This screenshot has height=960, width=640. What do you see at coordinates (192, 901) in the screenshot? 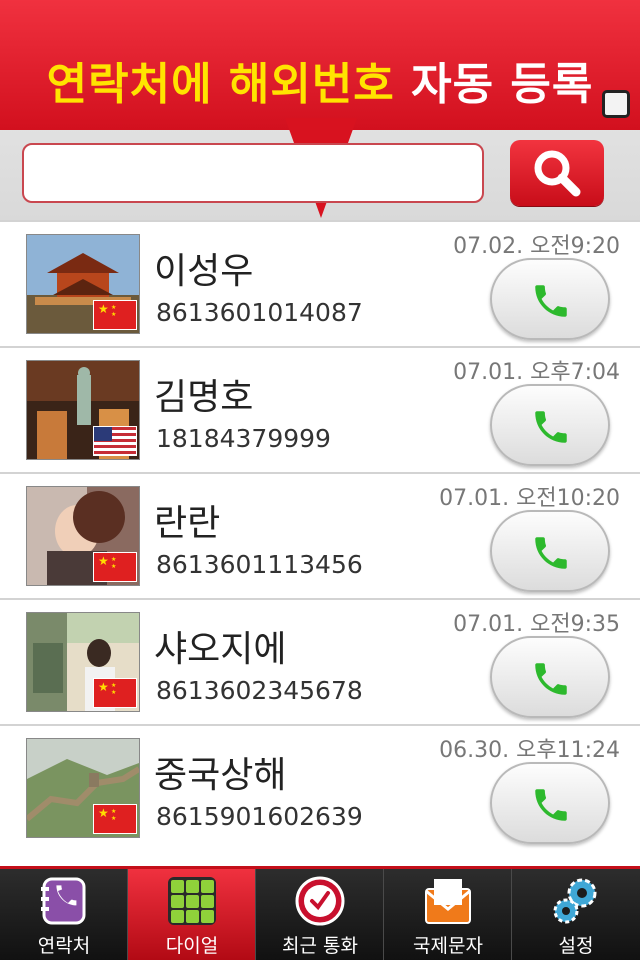
I see `dial-keypad-icon` at bounding box center [192, 901].